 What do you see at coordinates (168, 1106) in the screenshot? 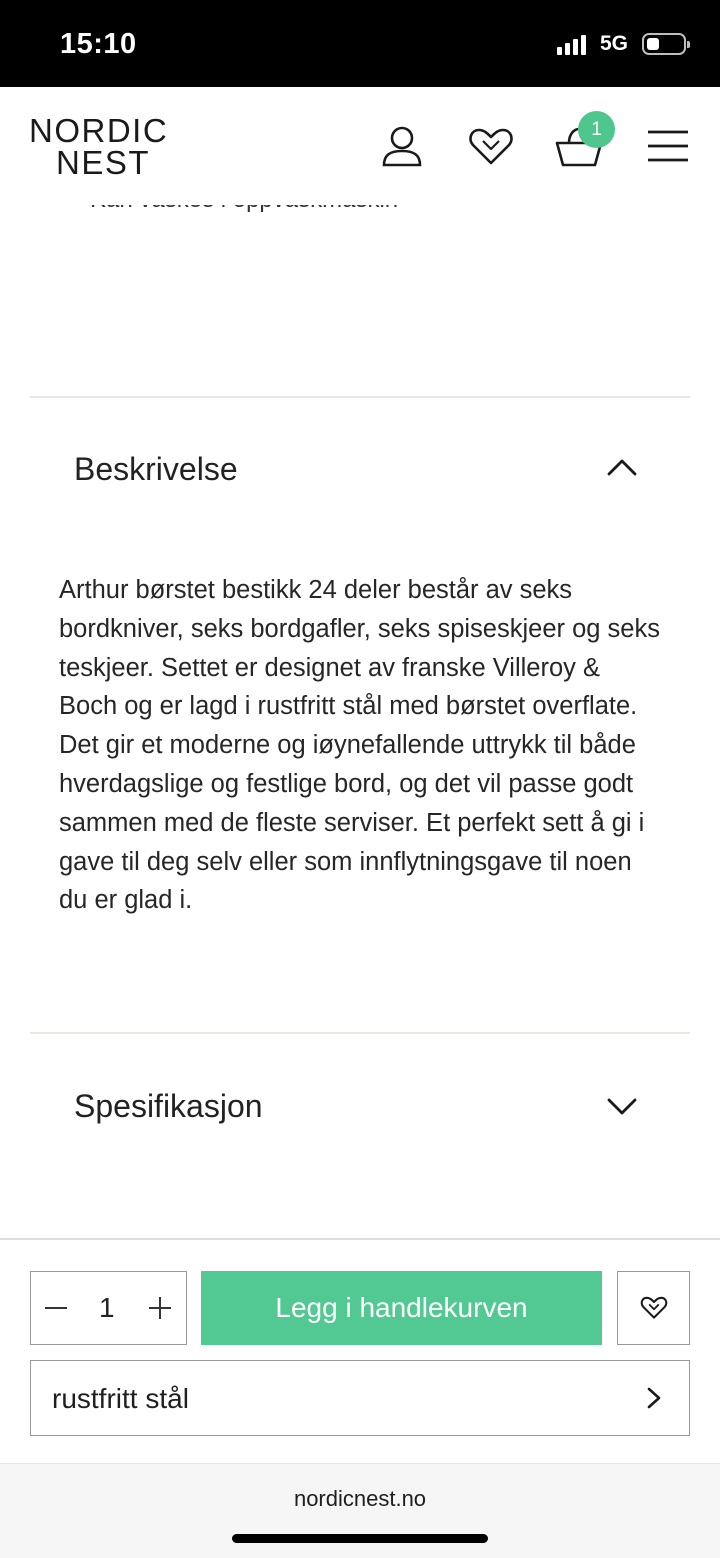
I see `accordion-title-spesifikasjon: Spesifikasjon` at bounding box center [168, 1106].